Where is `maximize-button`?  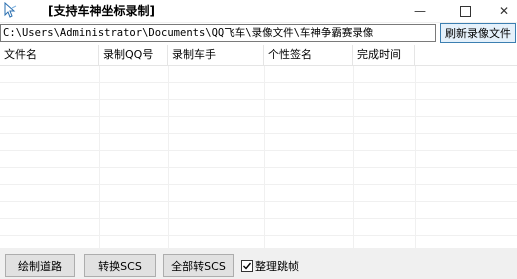 maximize-button is located at coordinates (465, 11).